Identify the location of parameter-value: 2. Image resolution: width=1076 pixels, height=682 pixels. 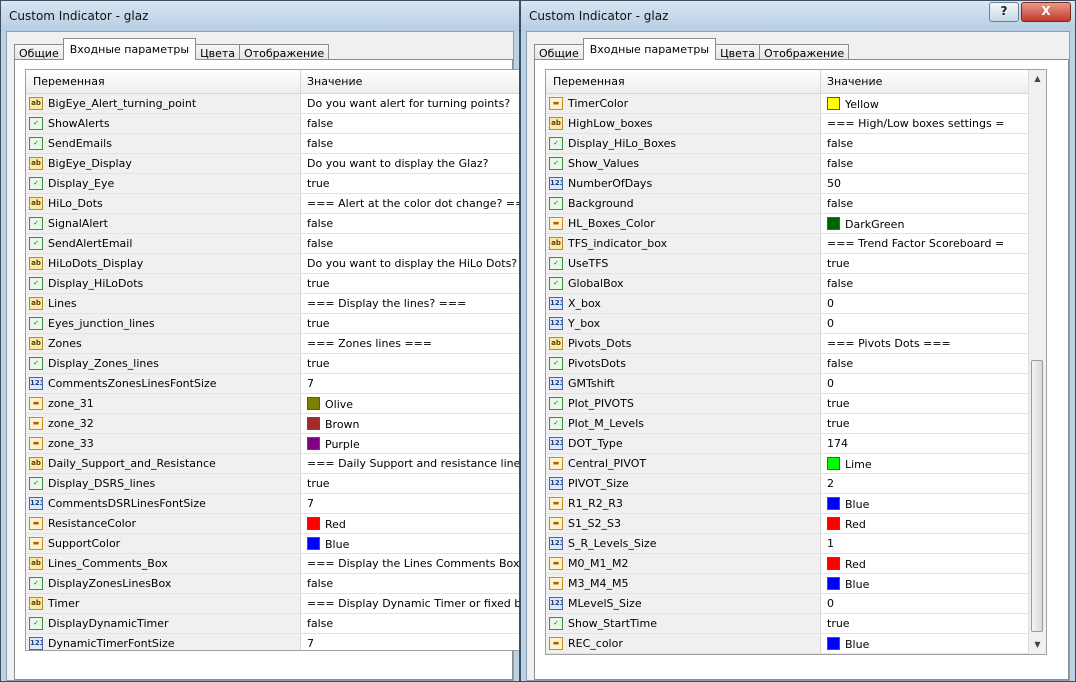
(830, 483).